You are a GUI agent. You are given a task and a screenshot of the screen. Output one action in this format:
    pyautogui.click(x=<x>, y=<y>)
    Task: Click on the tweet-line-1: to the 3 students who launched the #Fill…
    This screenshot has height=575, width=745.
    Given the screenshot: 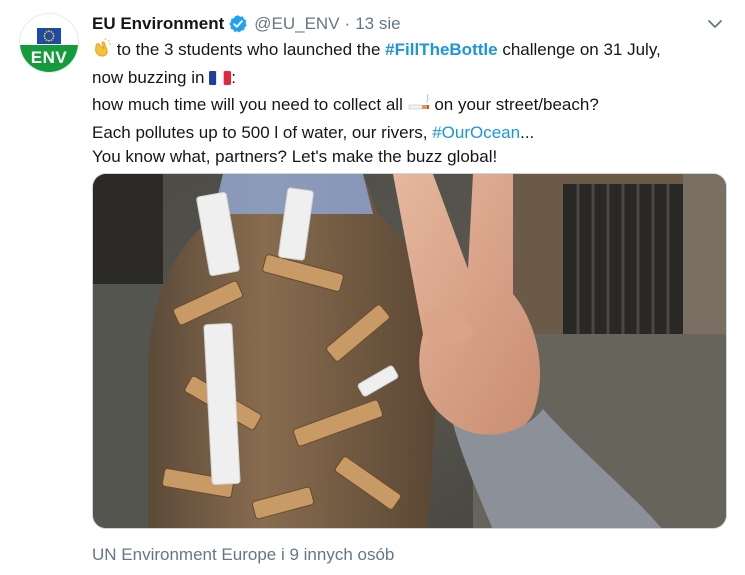 What is the action you would take?
    pyautogui.click(x=412, y=52)
    